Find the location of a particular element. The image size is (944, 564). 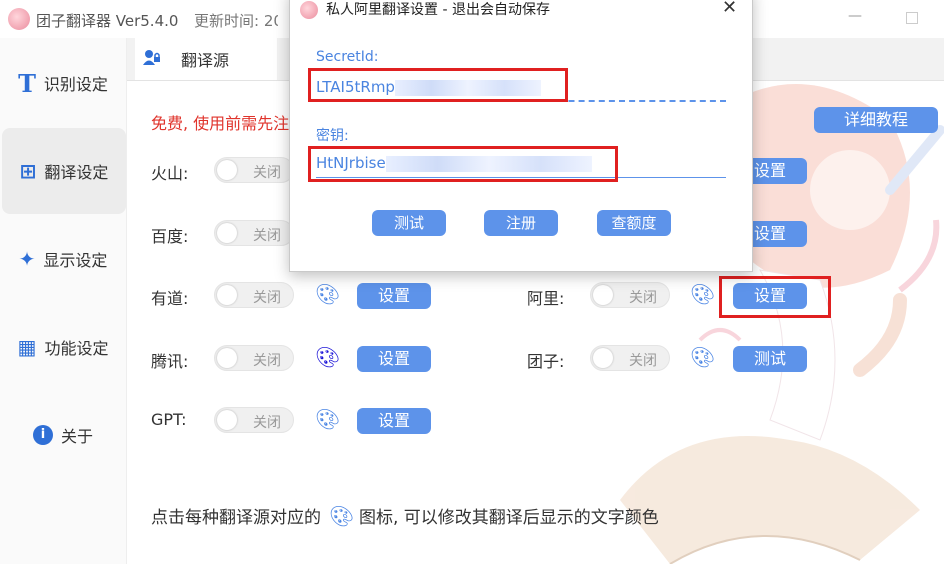

toggle-youdao: 关闭 is located at coordinates (254, 295).